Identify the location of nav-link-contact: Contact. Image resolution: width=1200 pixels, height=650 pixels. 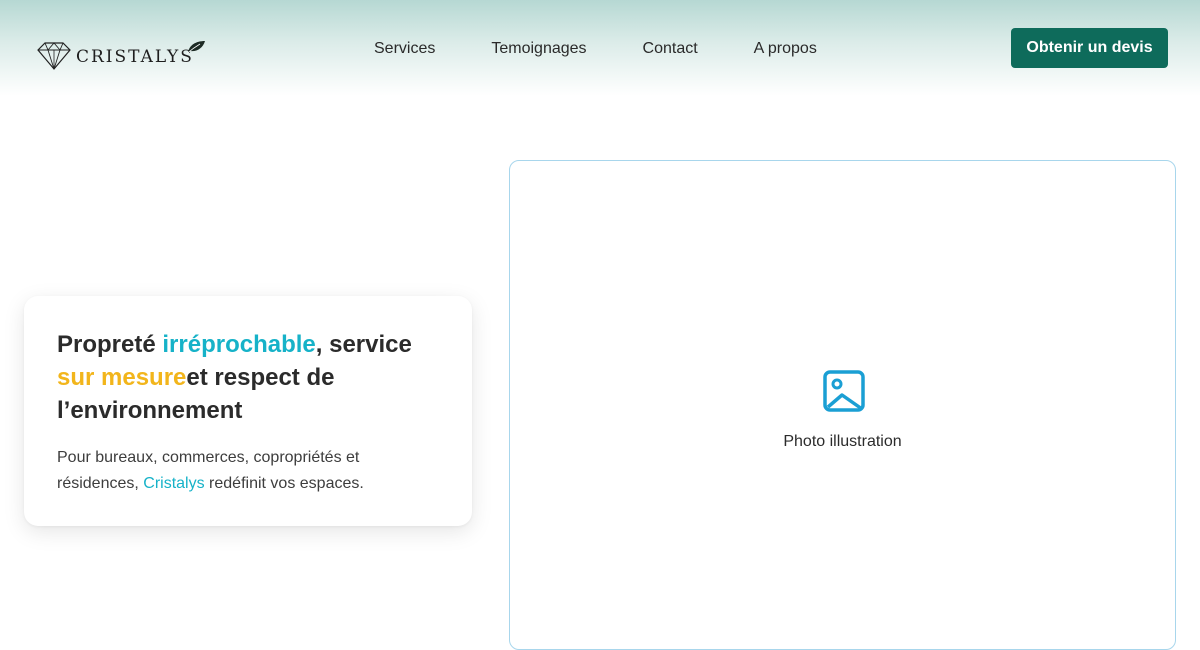
(670, 49).